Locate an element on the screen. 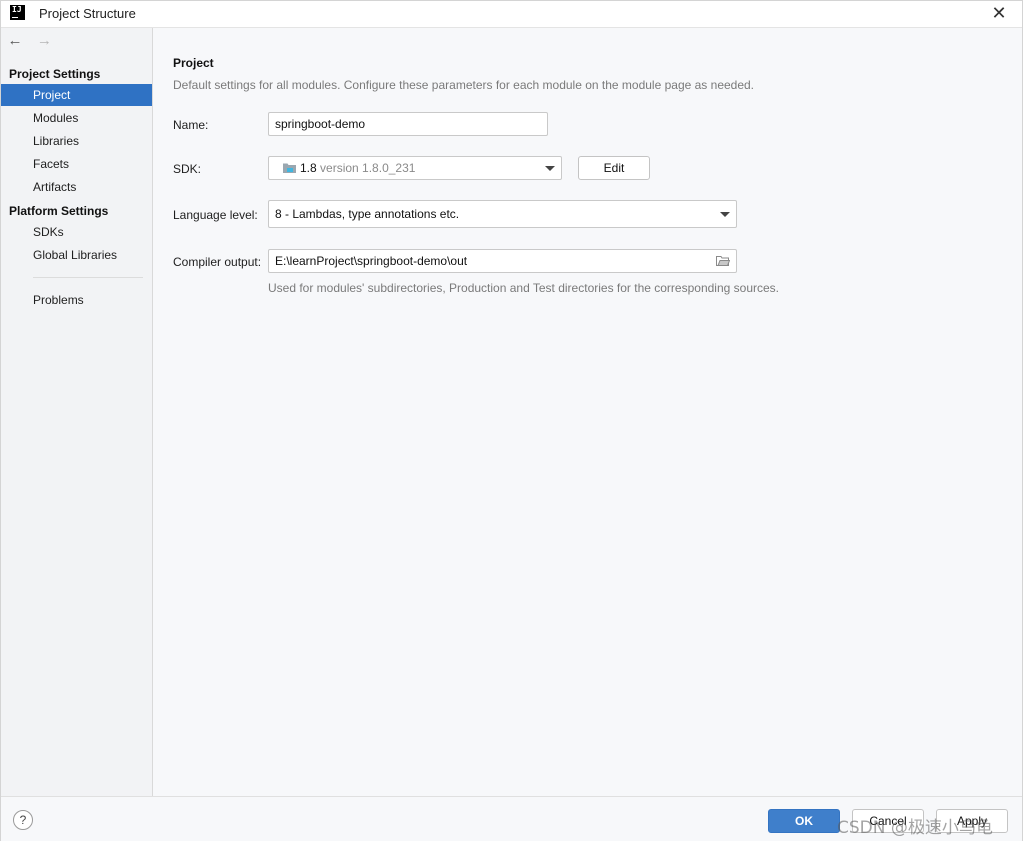 The height and width of the screenshot is (841, 1023). language-level-value: 8 - Lambdas, type annotations etc. is located at coordinates (367, 214).